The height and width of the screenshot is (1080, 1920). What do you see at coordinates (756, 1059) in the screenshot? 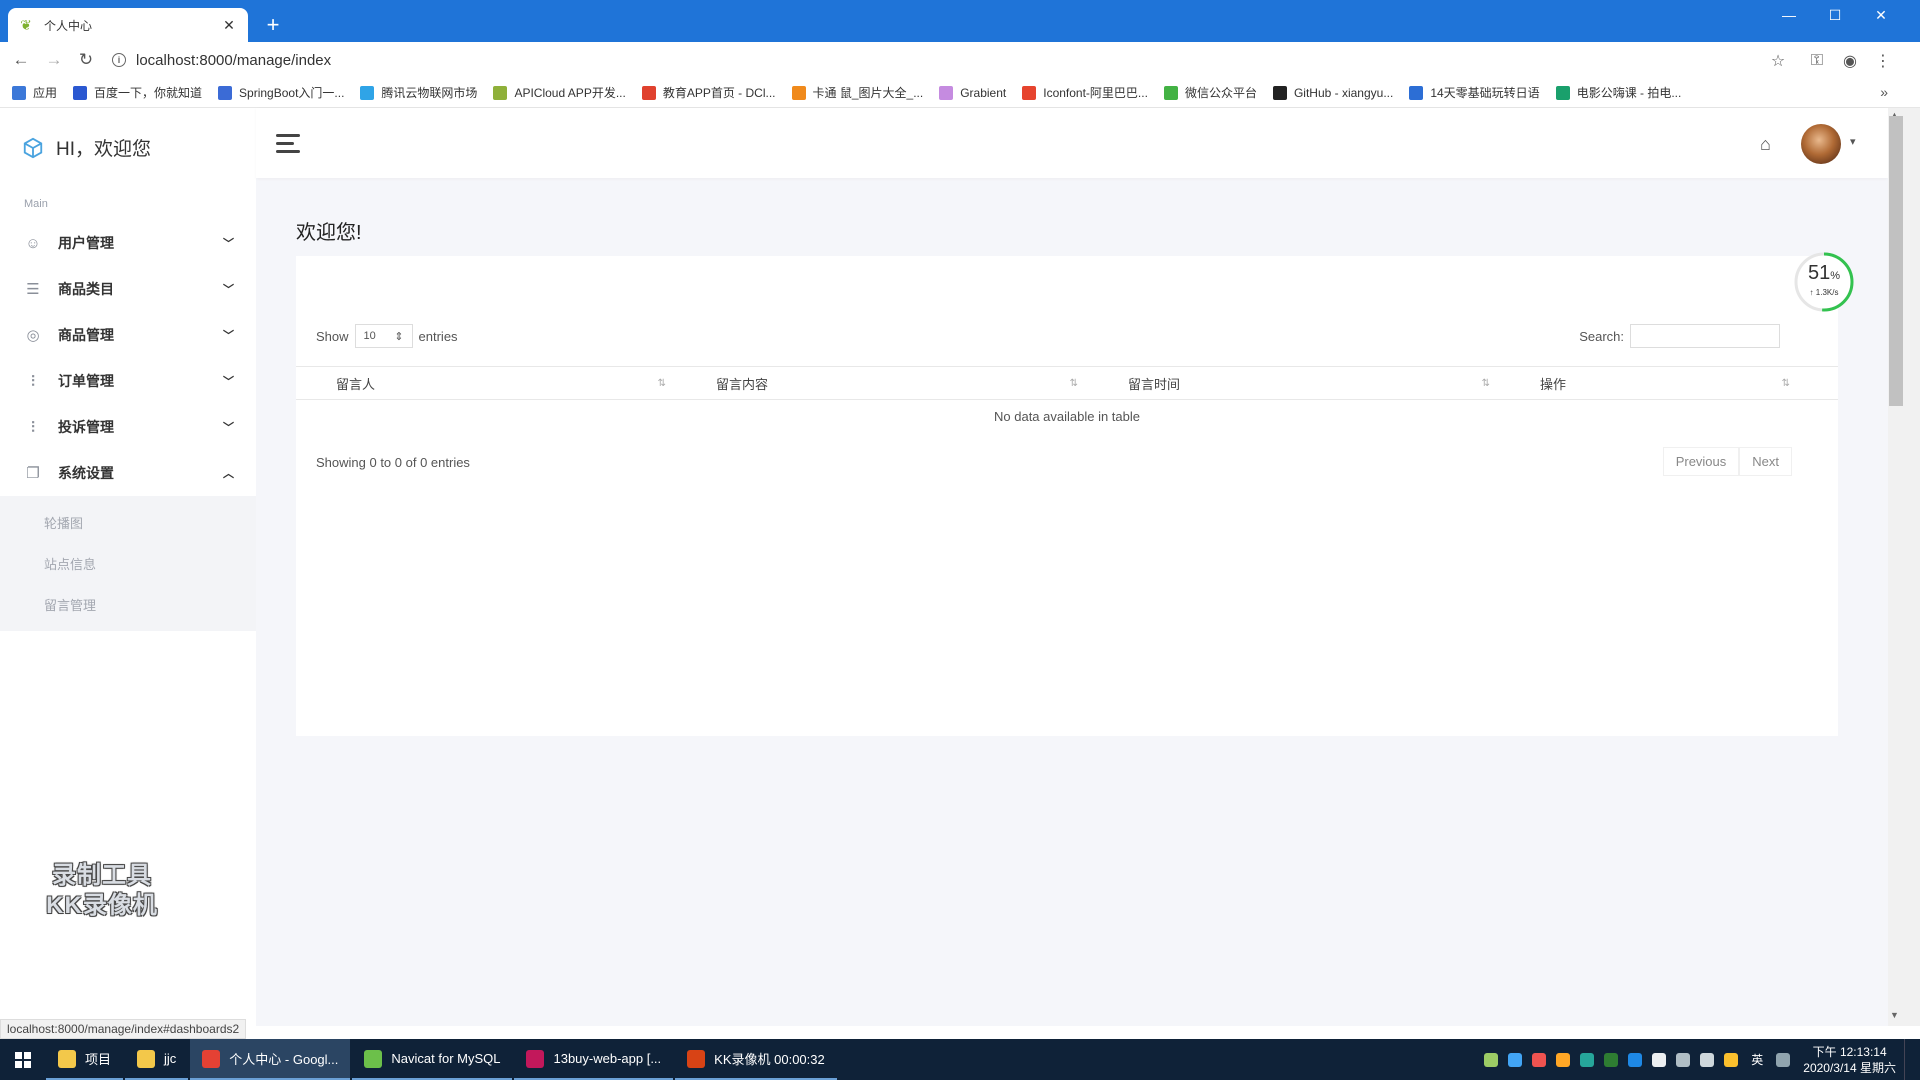
I see `taskbar-app: KK录像机 00:00:32` at bounding box center [756, 1059].